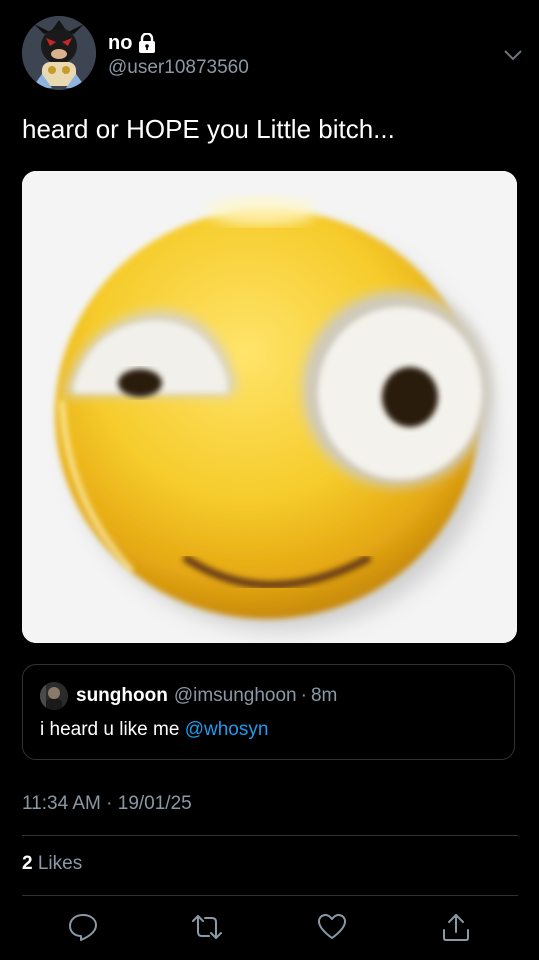 The height and width of the screenshot is (960, 539). What do you see at coordinates (235, 696) in the screenshot?
I see `quoted-author-handle: @imsunghoon` at bounding box center [235, 696].